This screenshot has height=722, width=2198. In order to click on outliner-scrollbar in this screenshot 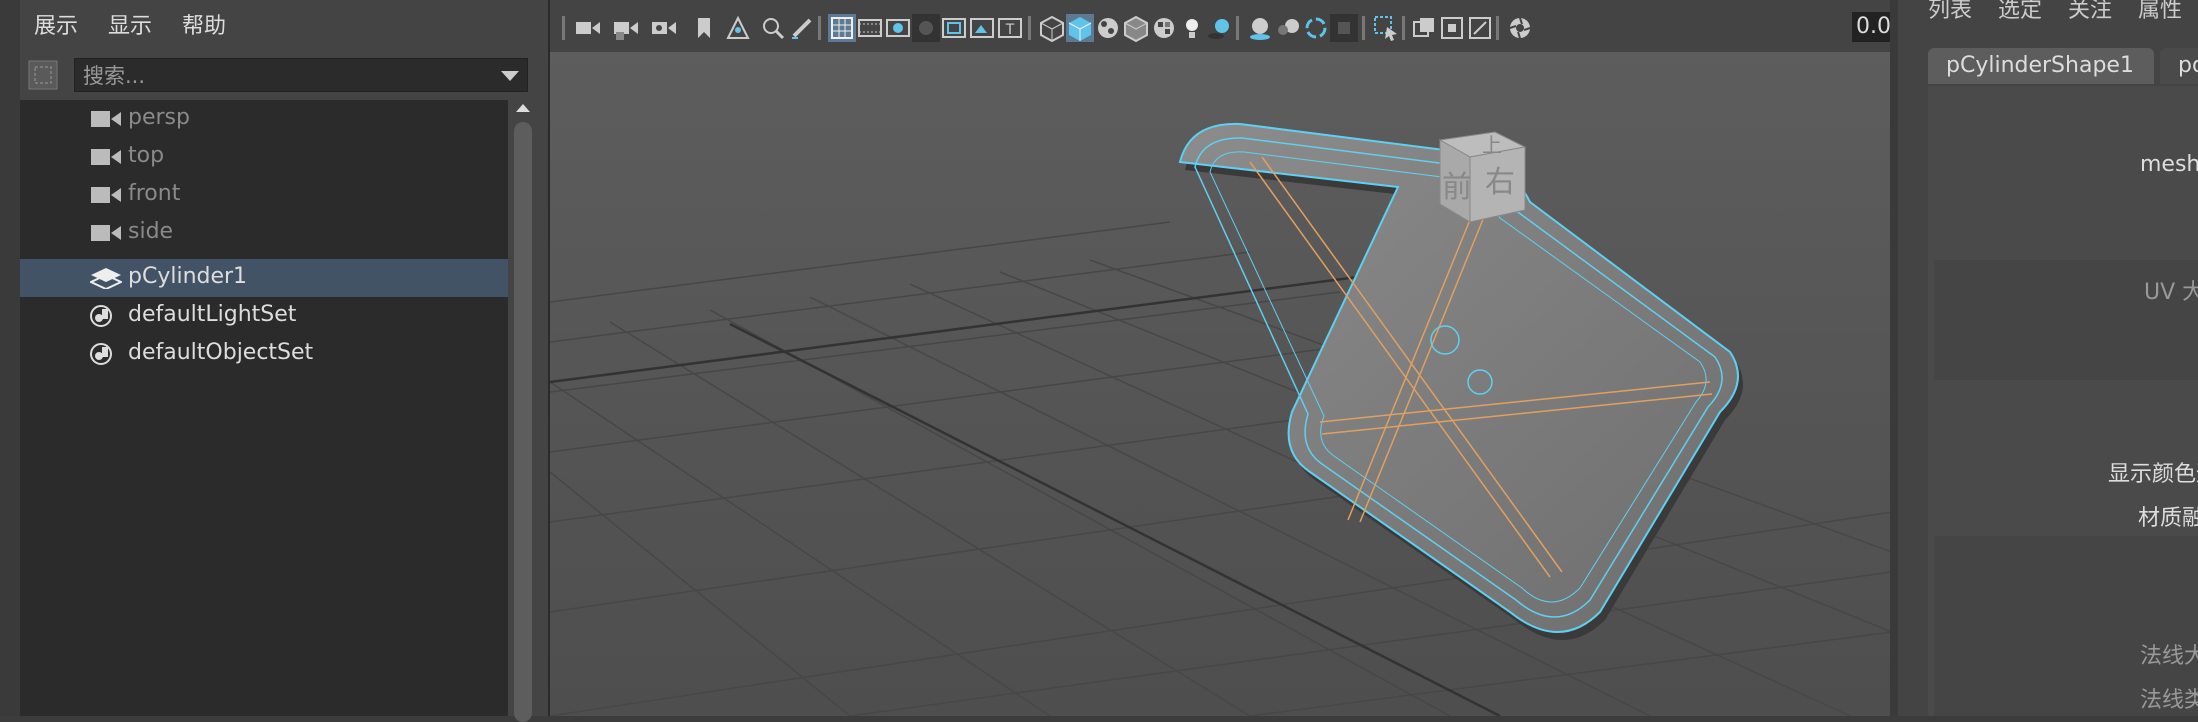, I will do `click(523, 411)`.